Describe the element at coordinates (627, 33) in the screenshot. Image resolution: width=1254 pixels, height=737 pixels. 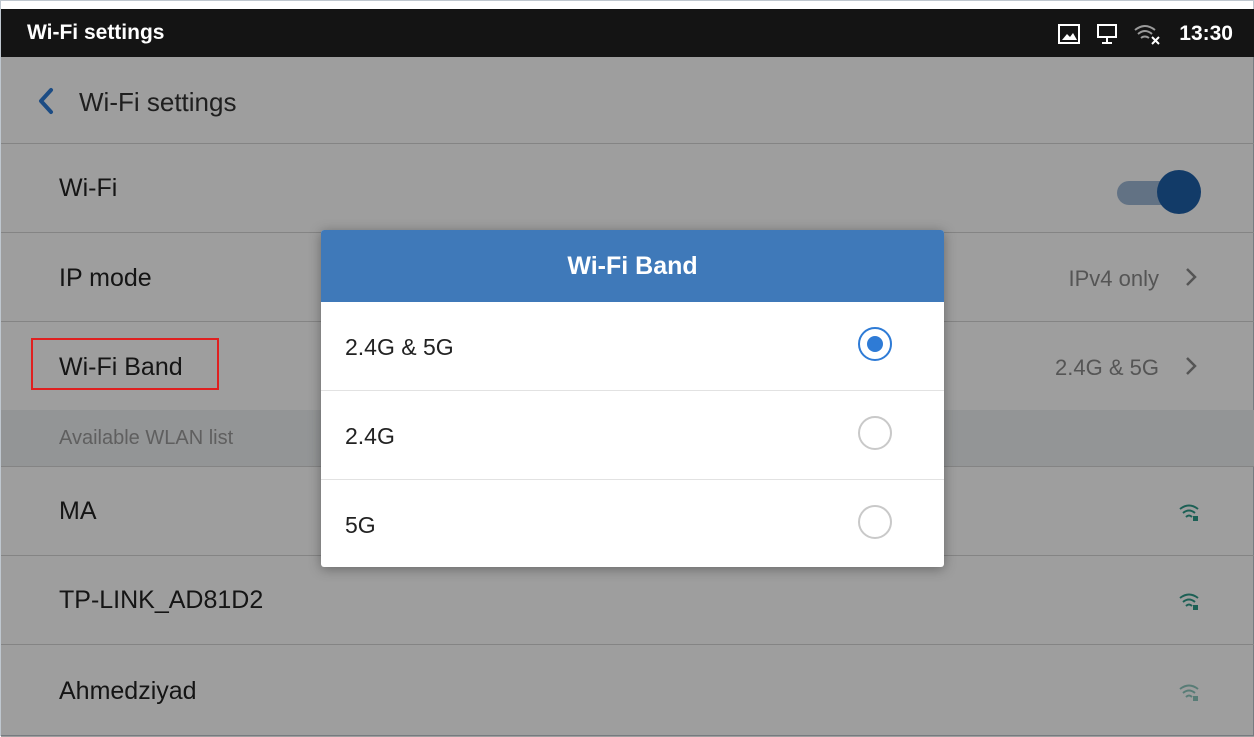
I see `status-bar: Wi-Fi settings 13:30` at that location.